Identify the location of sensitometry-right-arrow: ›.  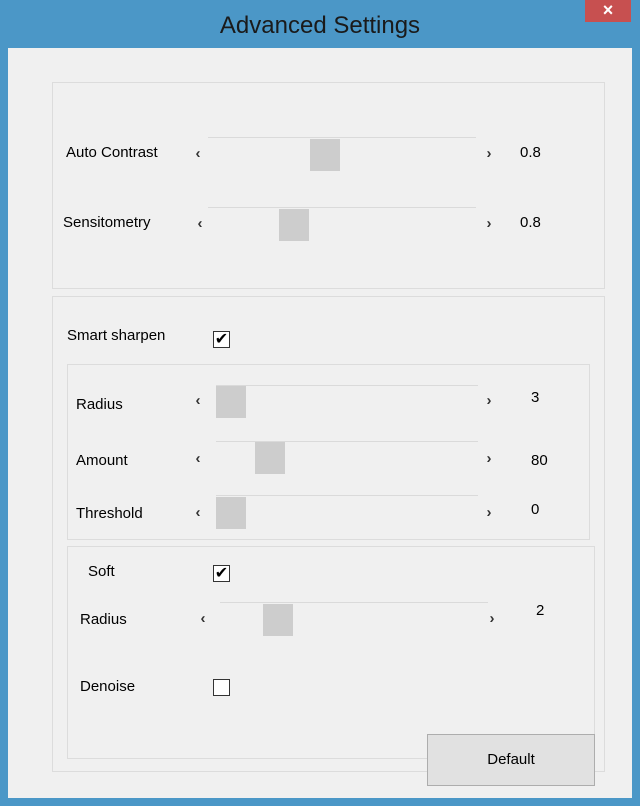
(489, 224).